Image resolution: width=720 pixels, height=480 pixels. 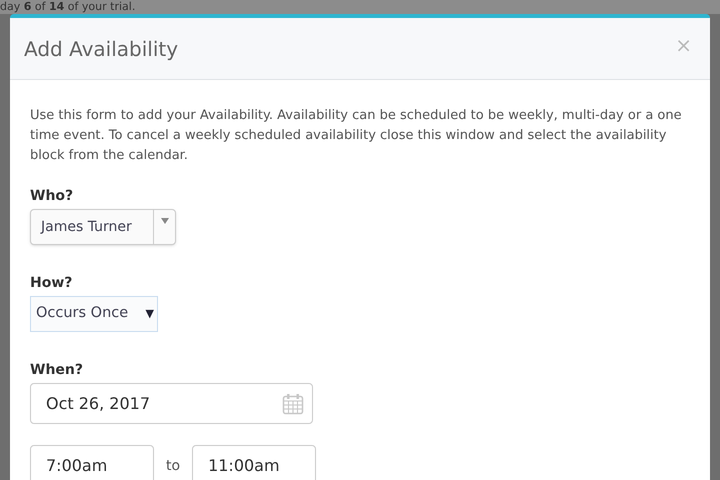 I want to click on trial-text: day 6 of 14 of your trial., so click(x=68, y=6).